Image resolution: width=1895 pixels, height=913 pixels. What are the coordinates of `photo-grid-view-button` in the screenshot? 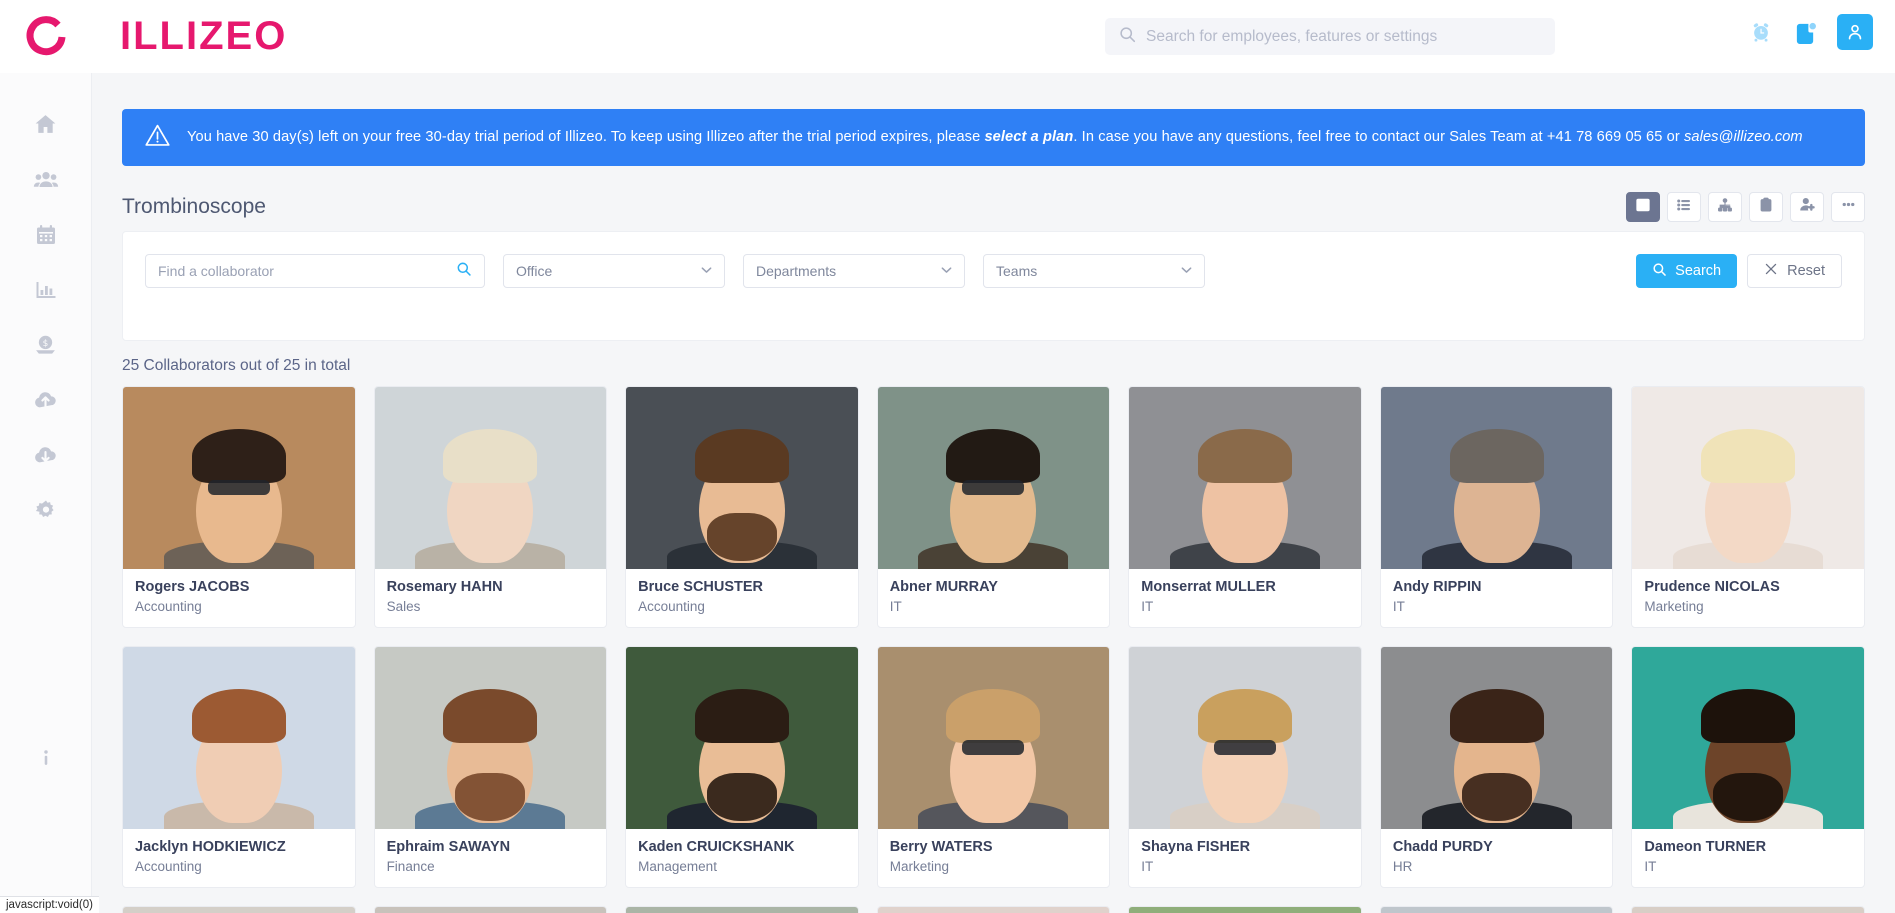 It's located at (1643, 207).